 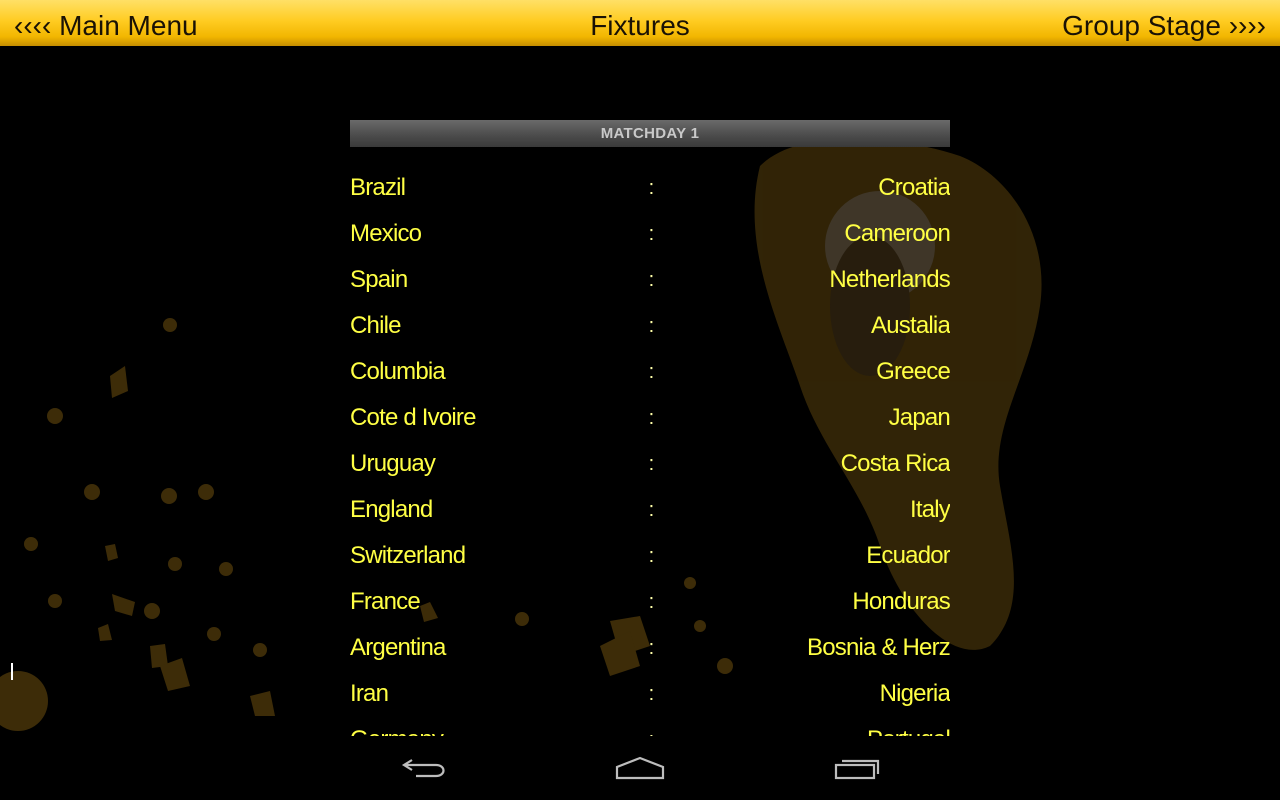 I want to click on home-team: Chile, so click(x=376, y=325).